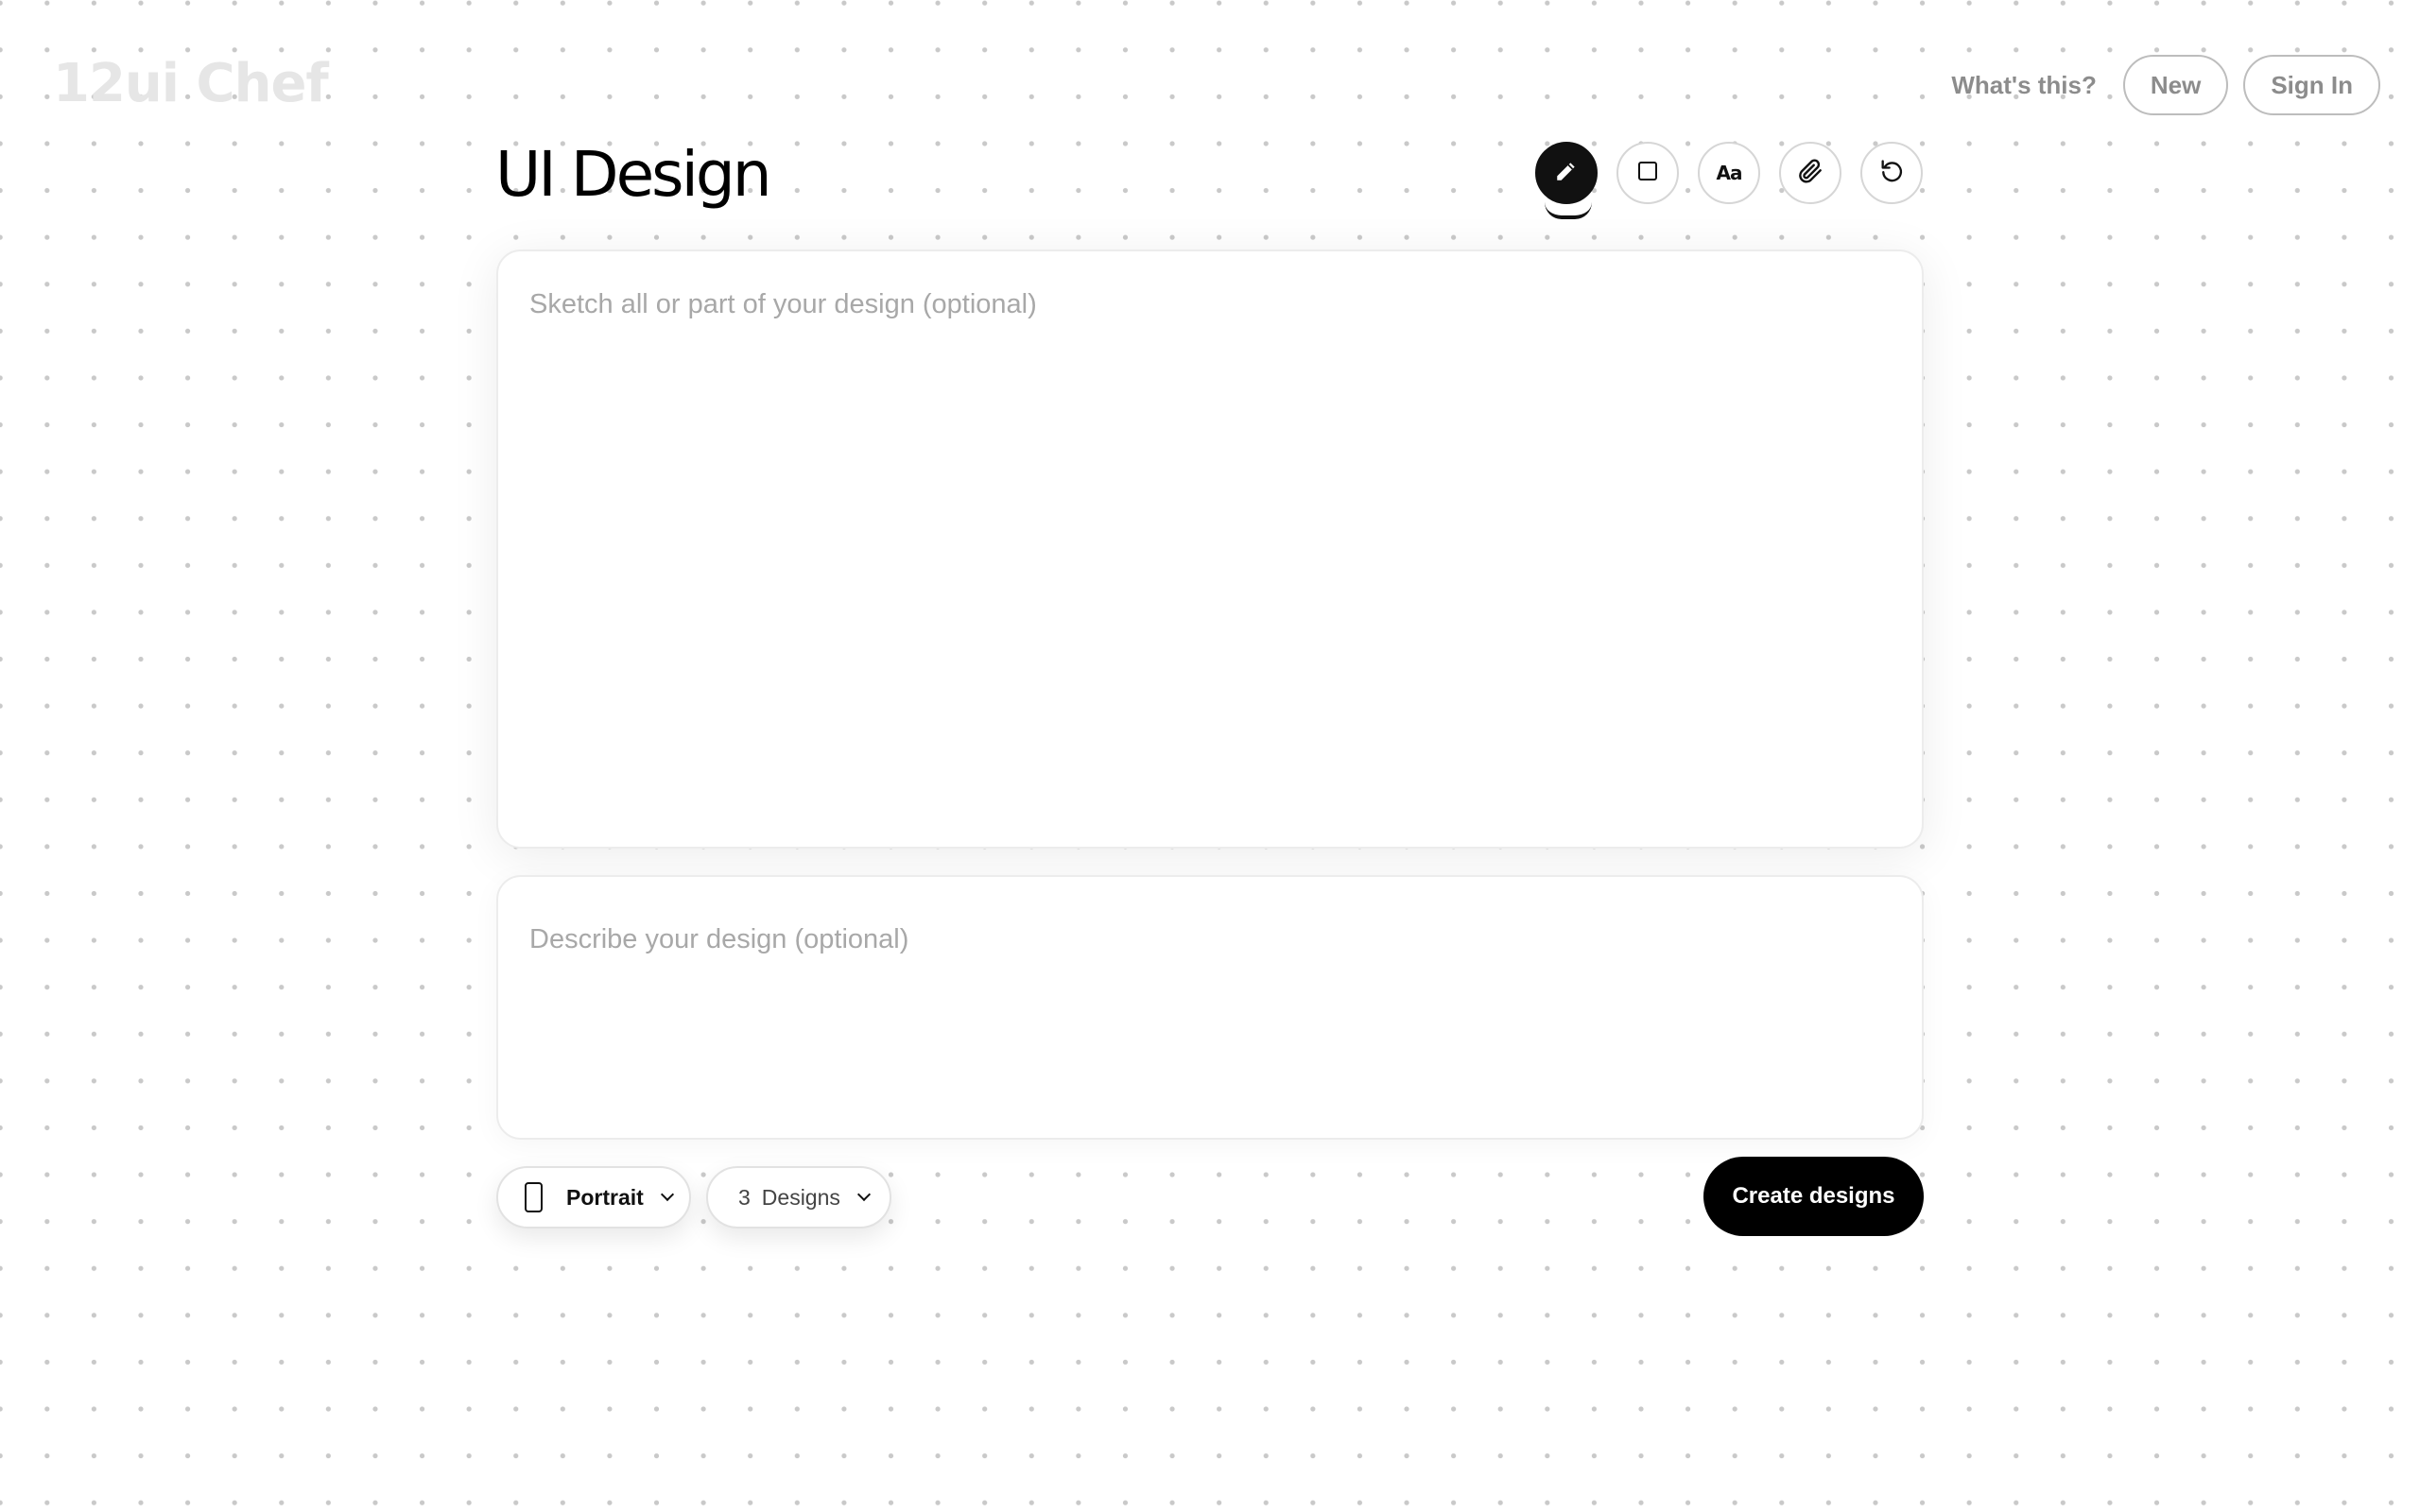 The image size is (2420, 1512). Describe the element at coordinates (719, 939) in the screenshot. I see `describe-placeholder: Describe your design (optional)` at that location.